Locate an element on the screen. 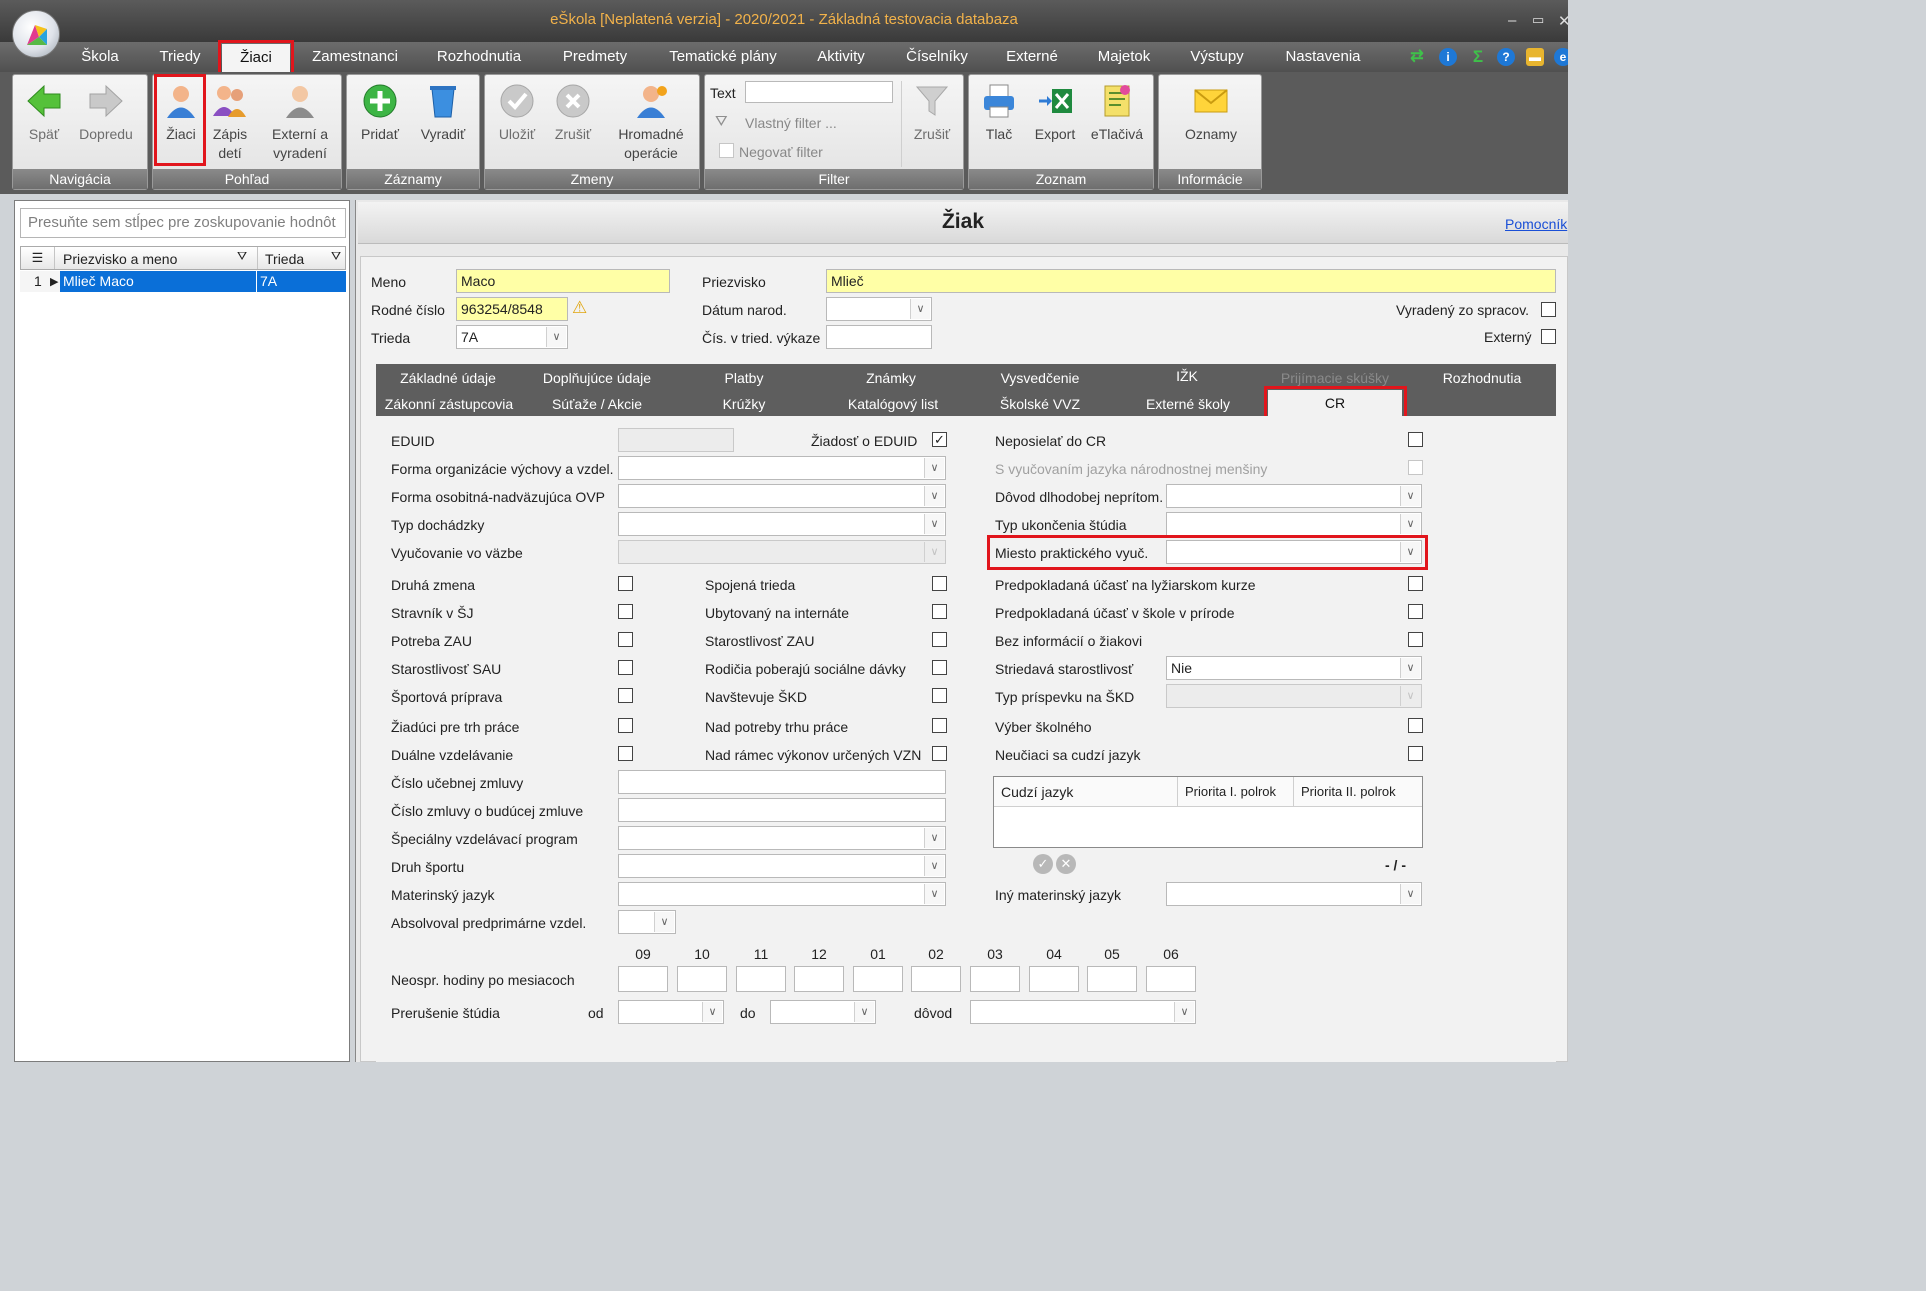 The image size is (1926, 1291). app-logo-icon is located at coordinates (36, 34).